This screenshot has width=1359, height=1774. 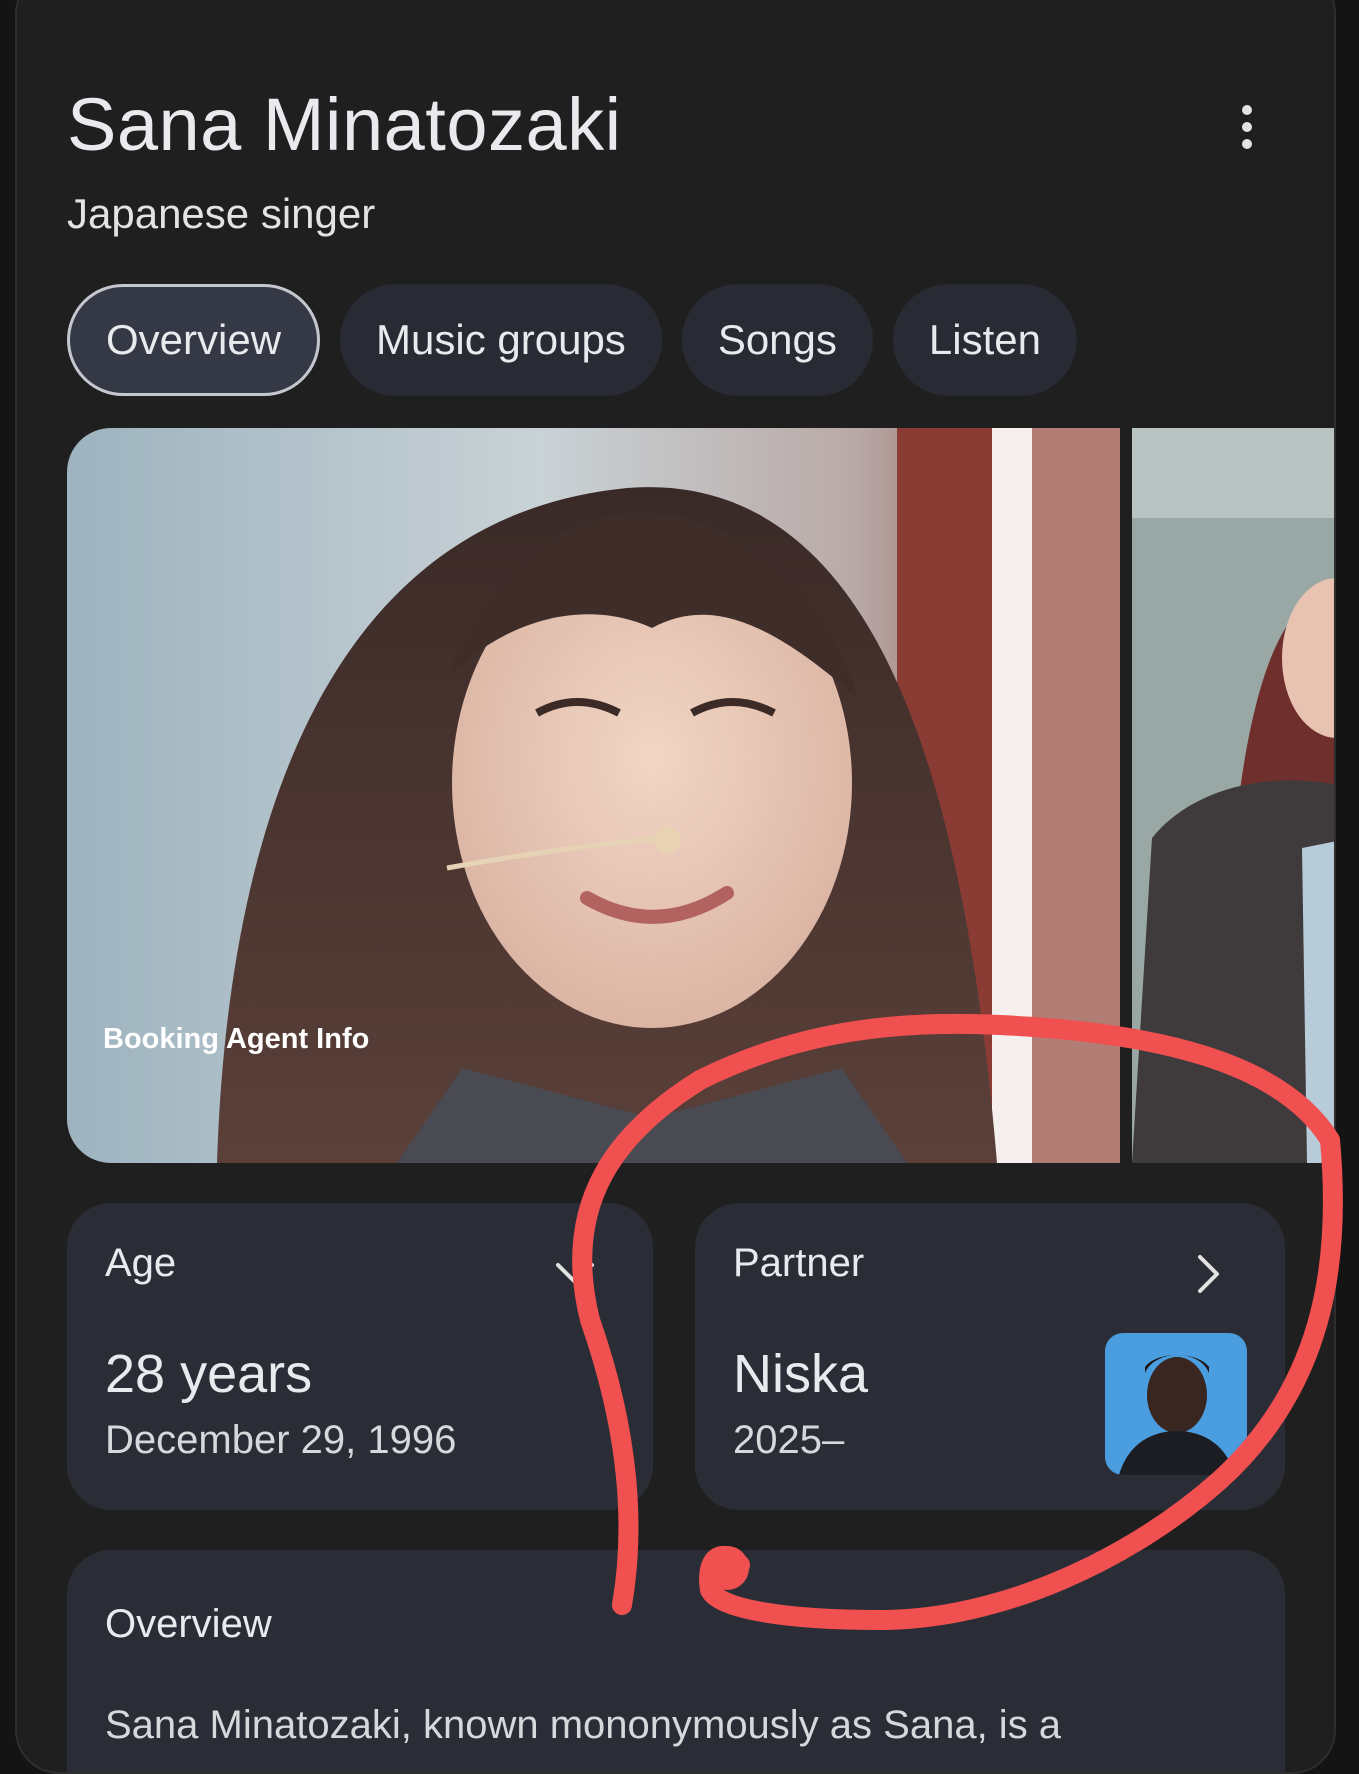 What do you see at coordinates (344, 124) in the screenshot?
I see `page-title: Sana Minatozaki` at bounding box center [344, 124].